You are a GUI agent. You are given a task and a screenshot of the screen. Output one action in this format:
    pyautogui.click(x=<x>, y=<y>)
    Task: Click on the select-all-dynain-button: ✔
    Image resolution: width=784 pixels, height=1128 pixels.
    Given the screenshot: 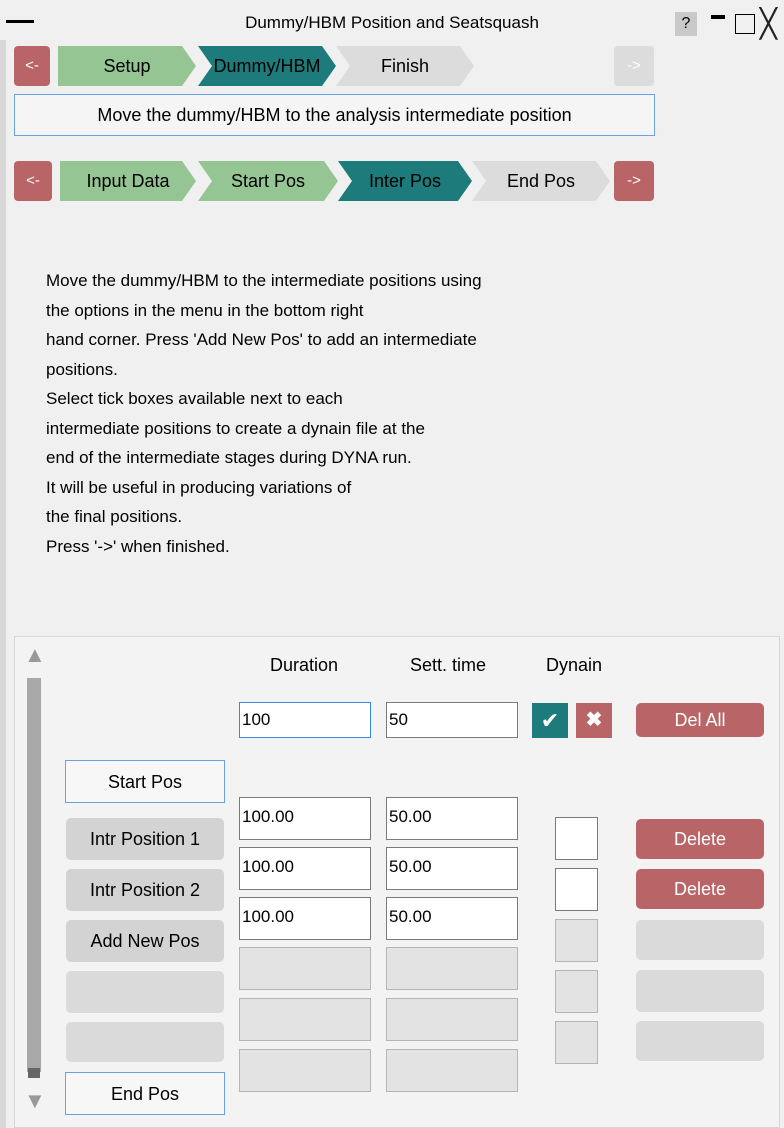 What is the action you would take?
    pyautogui.click(x=550, y=720)
    